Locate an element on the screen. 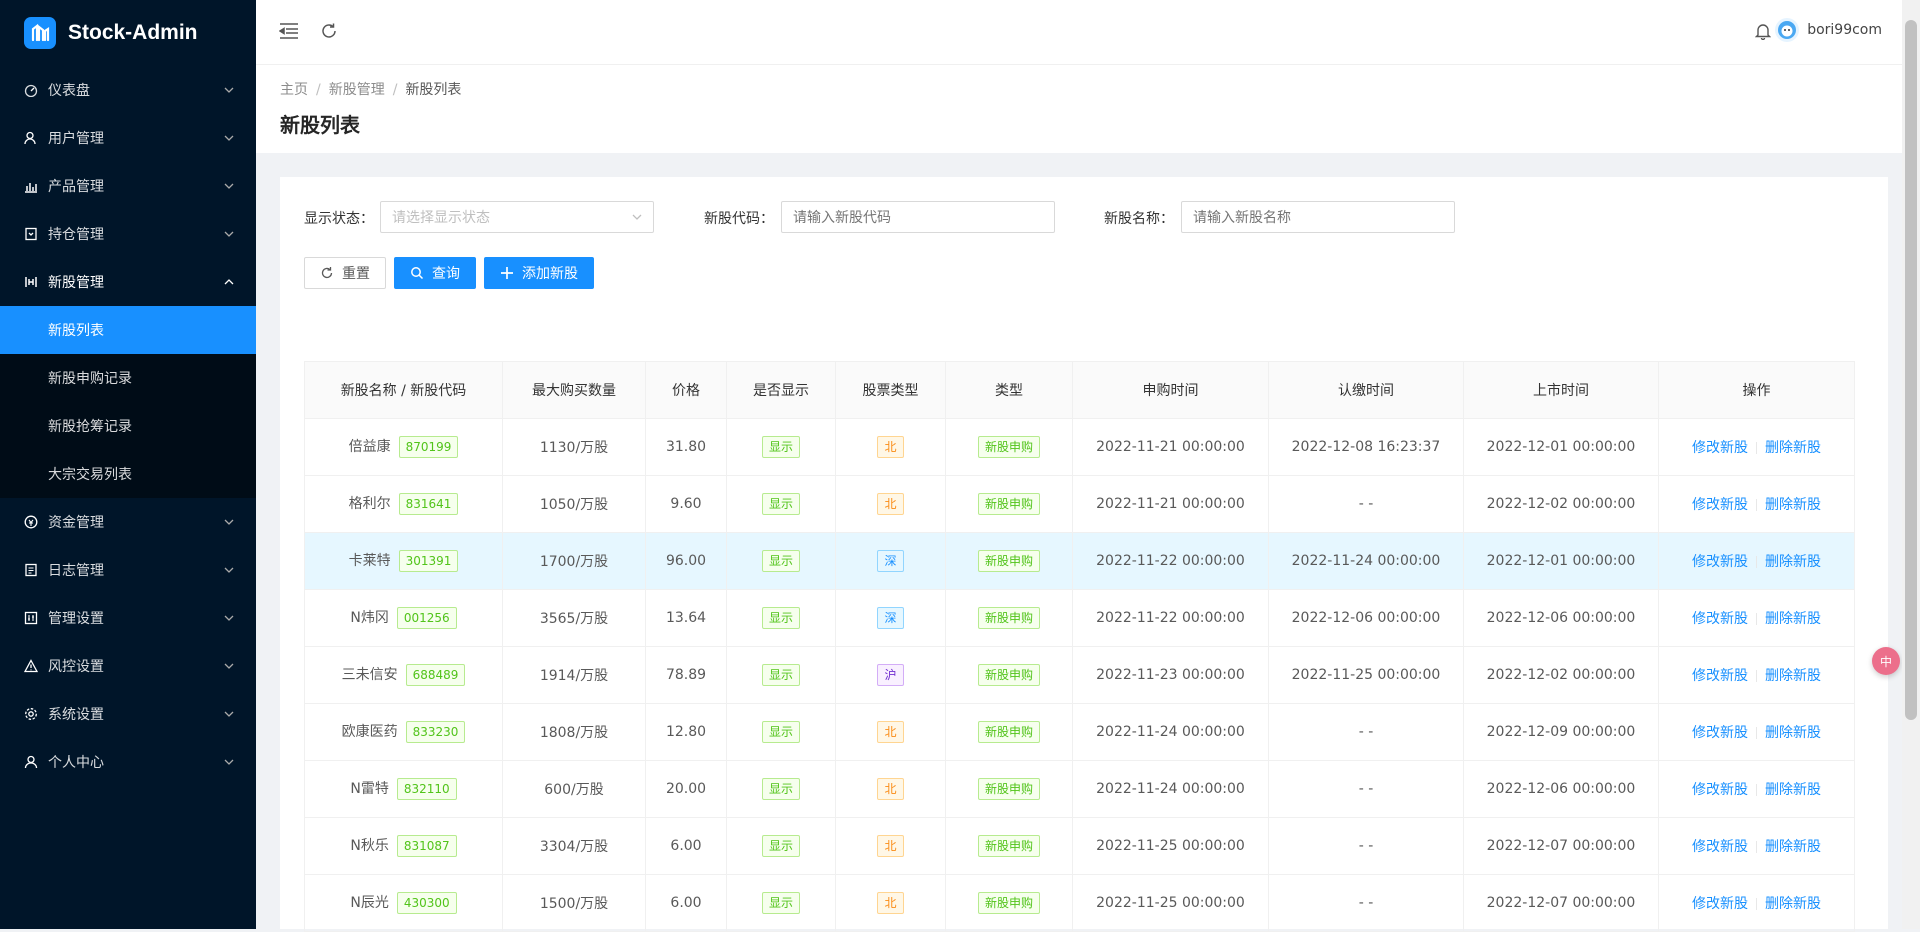  ipo-name: N炜冈 is located at coordinates (369, 618).